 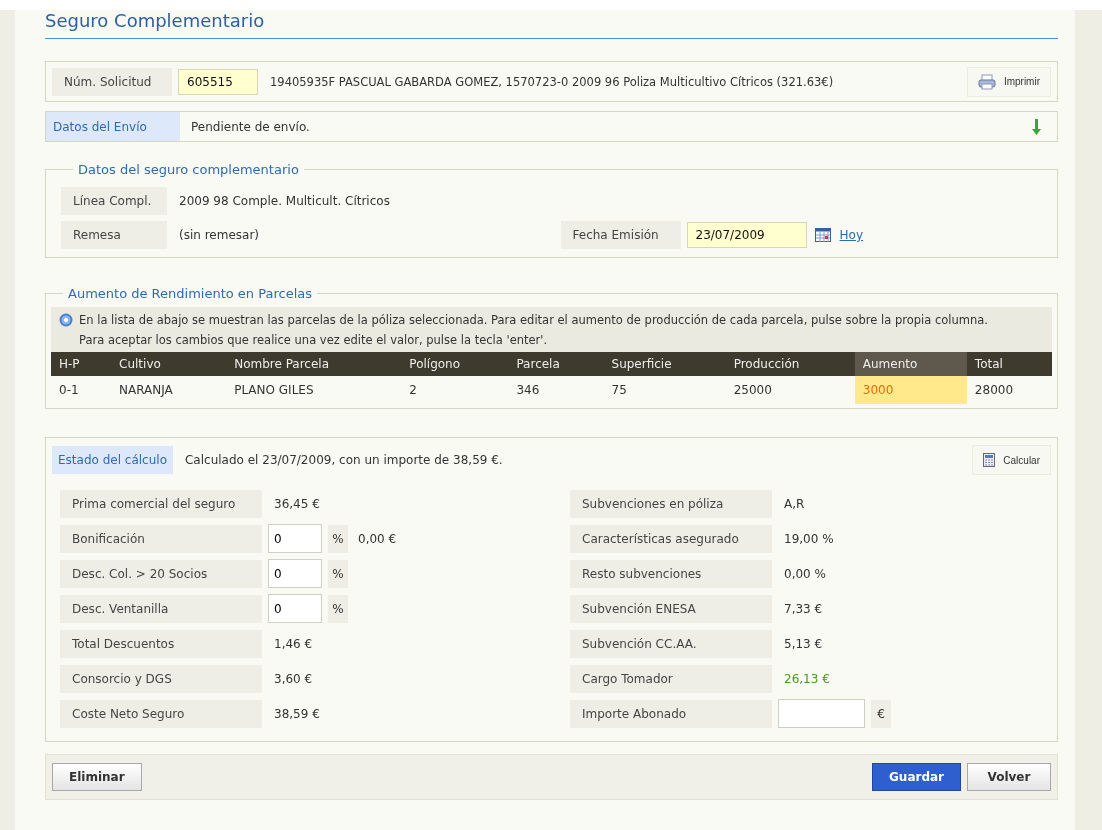 I want to click on field-label: Importe Abonado, so click(x=671, y=713).